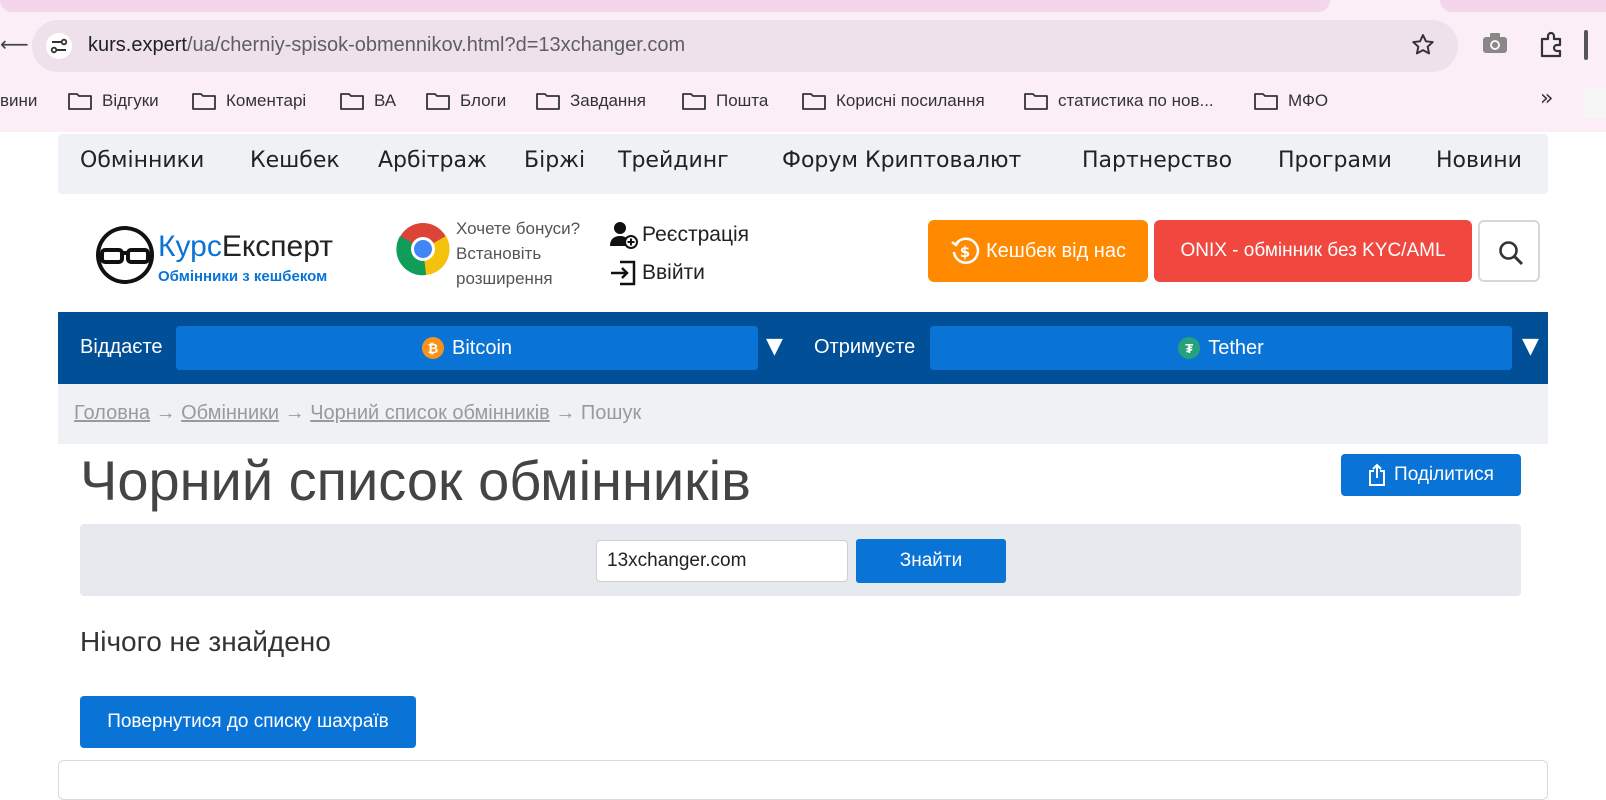  I want to click on blacklist-search-input, so click(722, 561).